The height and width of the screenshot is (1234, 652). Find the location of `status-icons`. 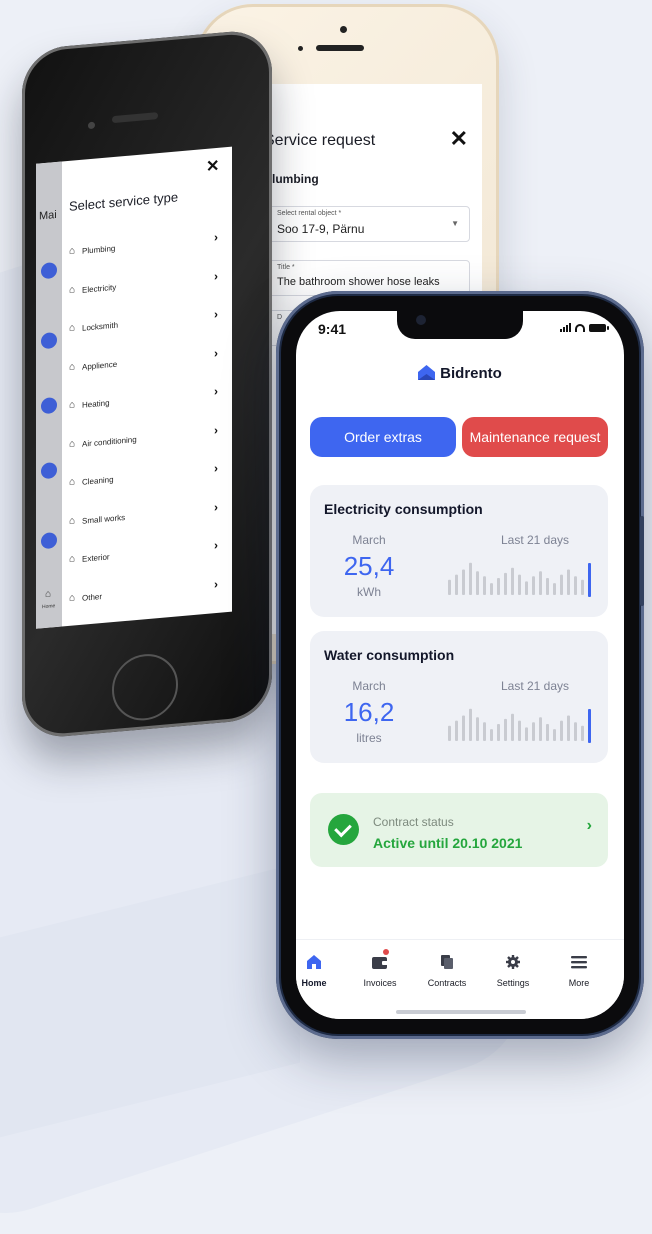

status-icons is located at coordinates (584, 327).